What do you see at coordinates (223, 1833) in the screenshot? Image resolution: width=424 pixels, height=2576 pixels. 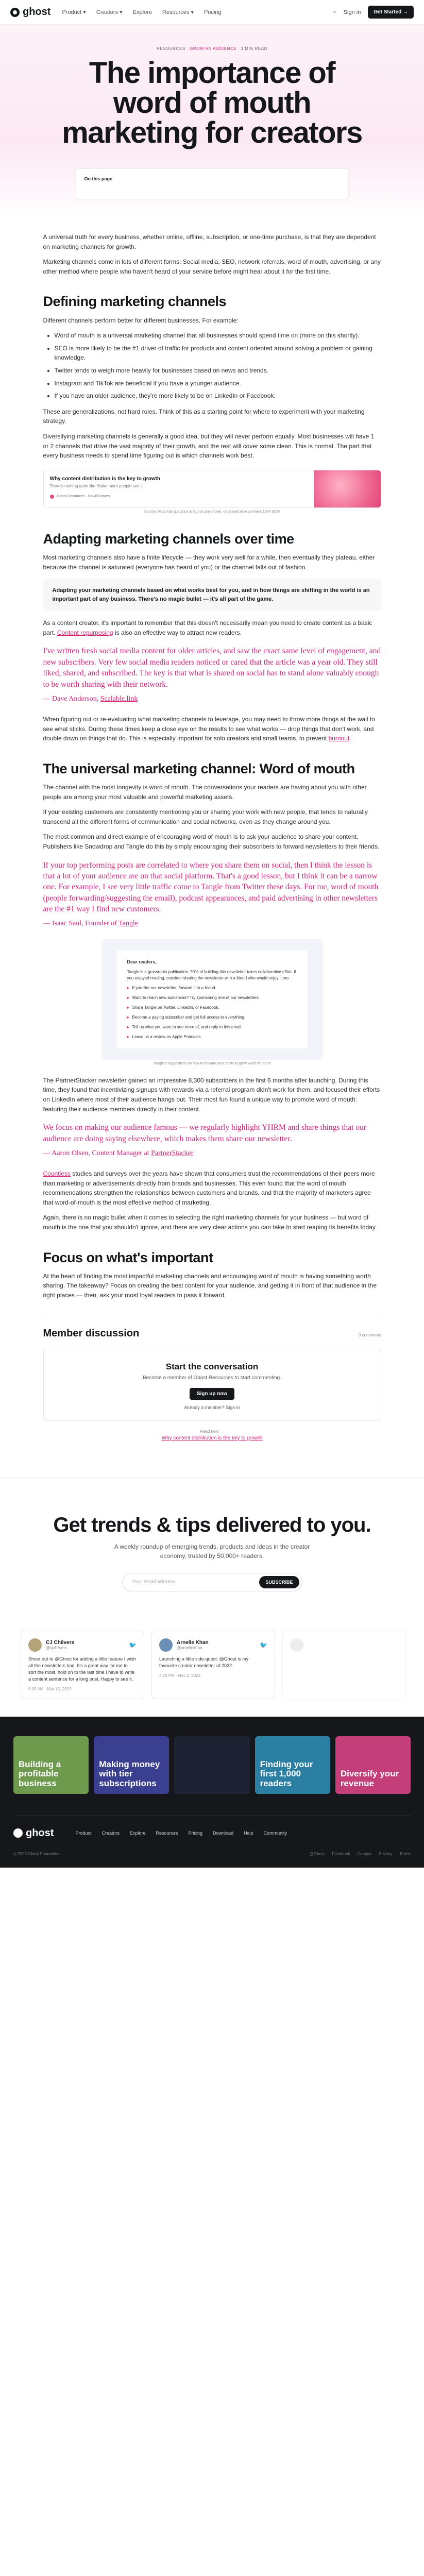 I see `footer-link: Download` at bounding box center [223, 1833].